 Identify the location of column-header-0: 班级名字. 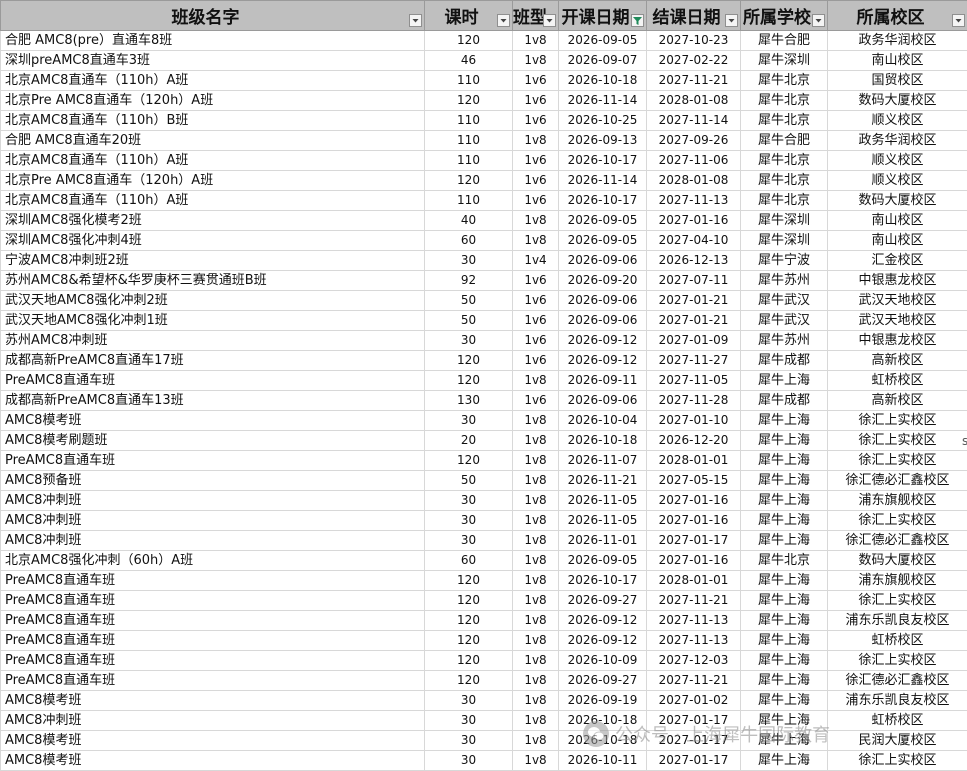
(213, 16).